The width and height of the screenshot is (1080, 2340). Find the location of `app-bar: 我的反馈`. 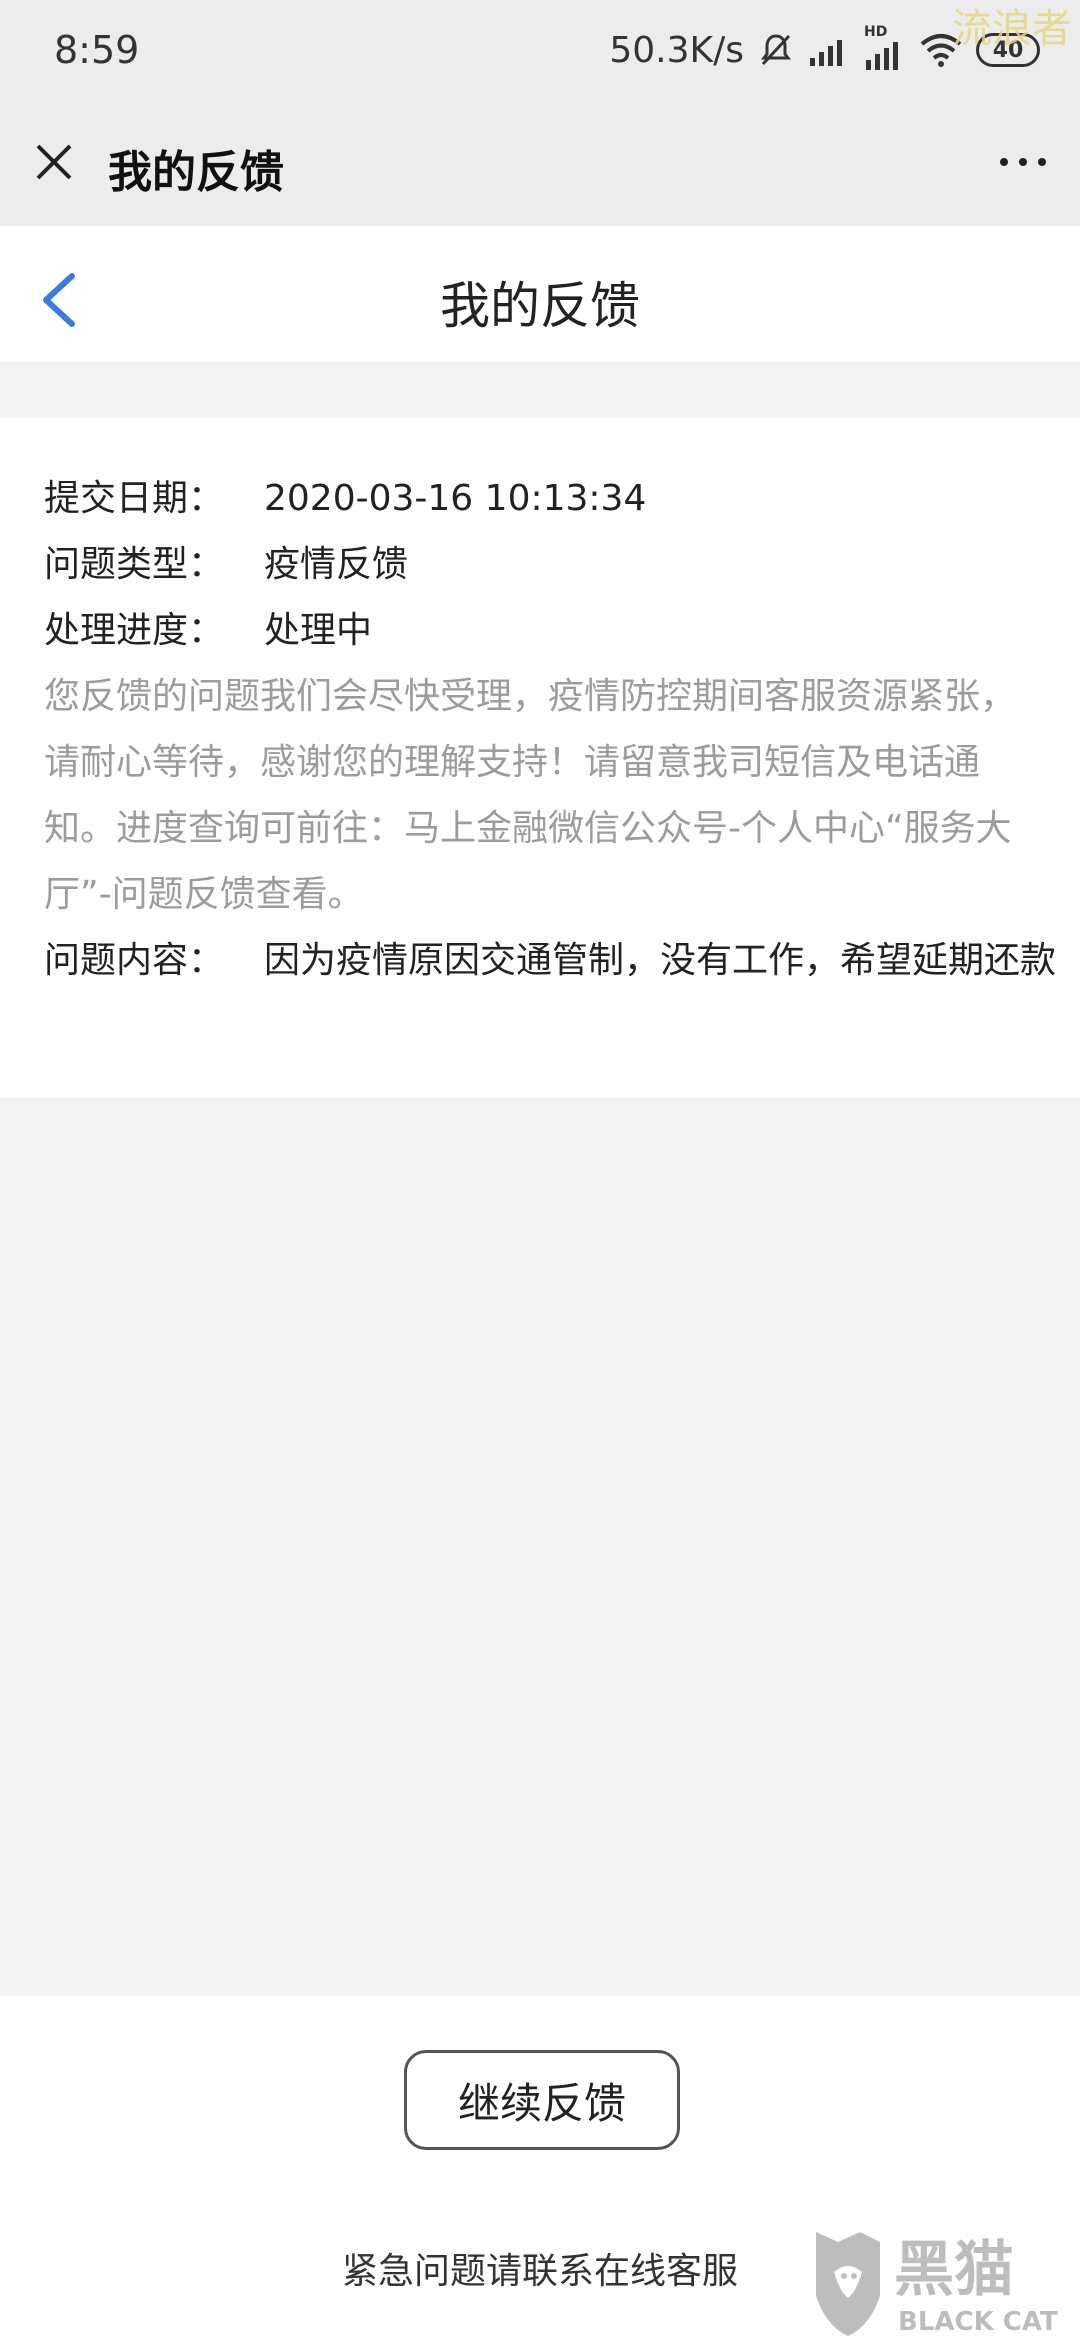

app-bar: 我的反馈 is located at coordinates (540, 163).